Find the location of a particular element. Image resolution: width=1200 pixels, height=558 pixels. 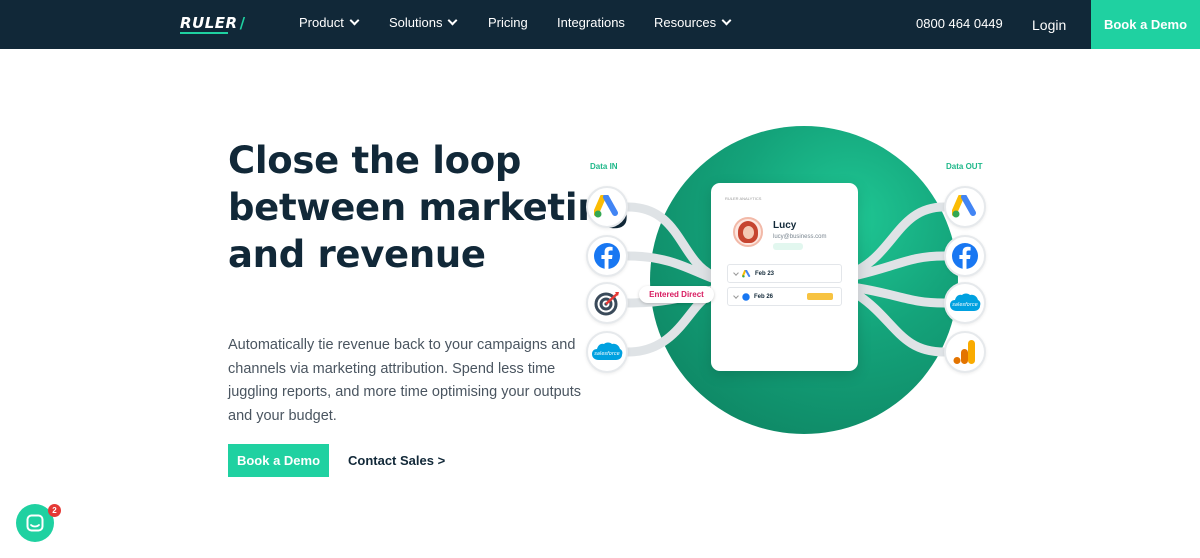

google-analytics-icon is located at coordinates (964, 352).